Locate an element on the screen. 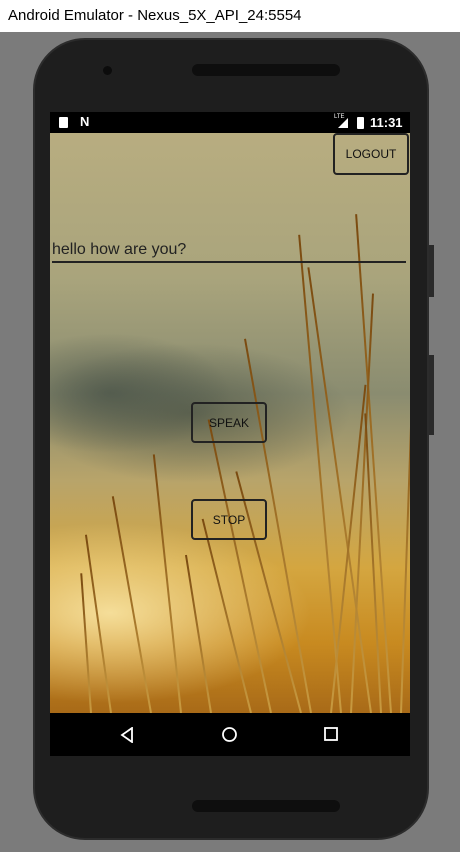  speech-text-input: hello how are you? is located at coordinates (229, 248).